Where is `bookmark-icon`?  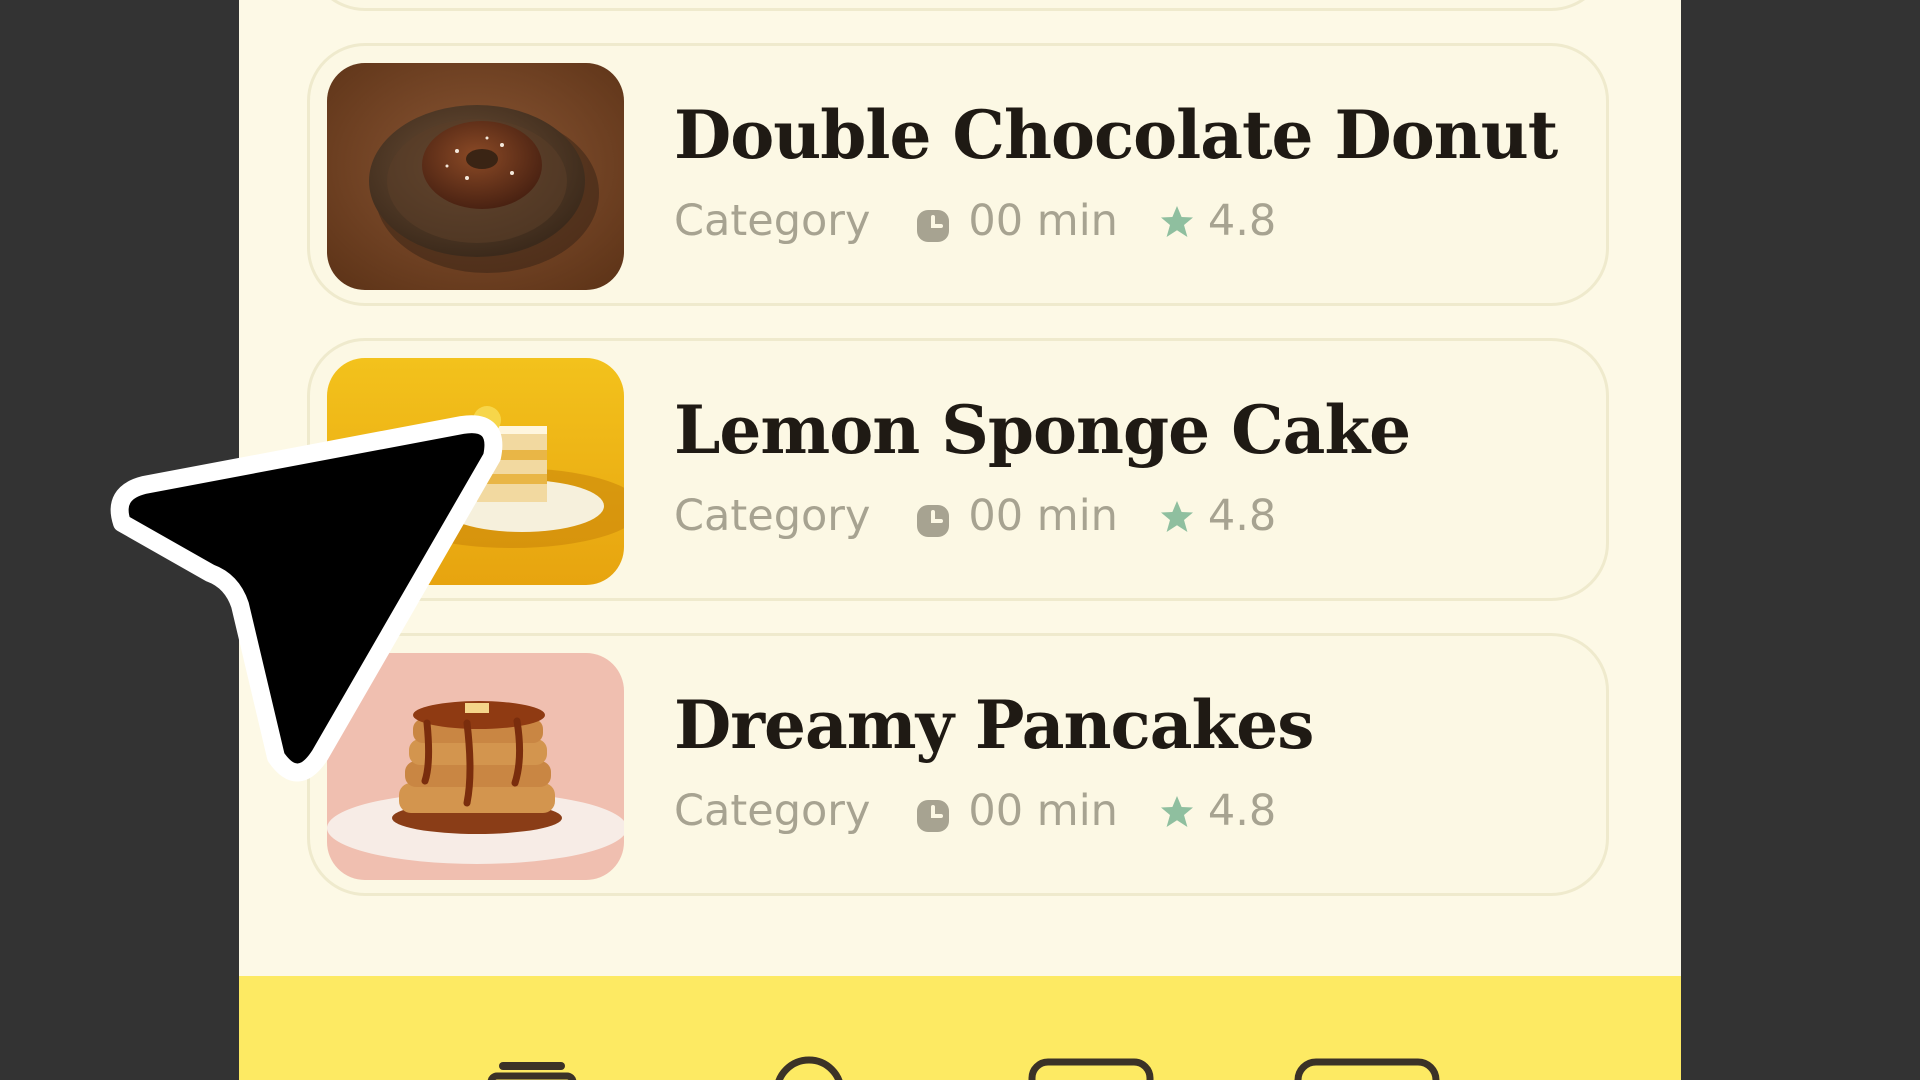 bookmark-icon is located at coordinates (1091, 1067).